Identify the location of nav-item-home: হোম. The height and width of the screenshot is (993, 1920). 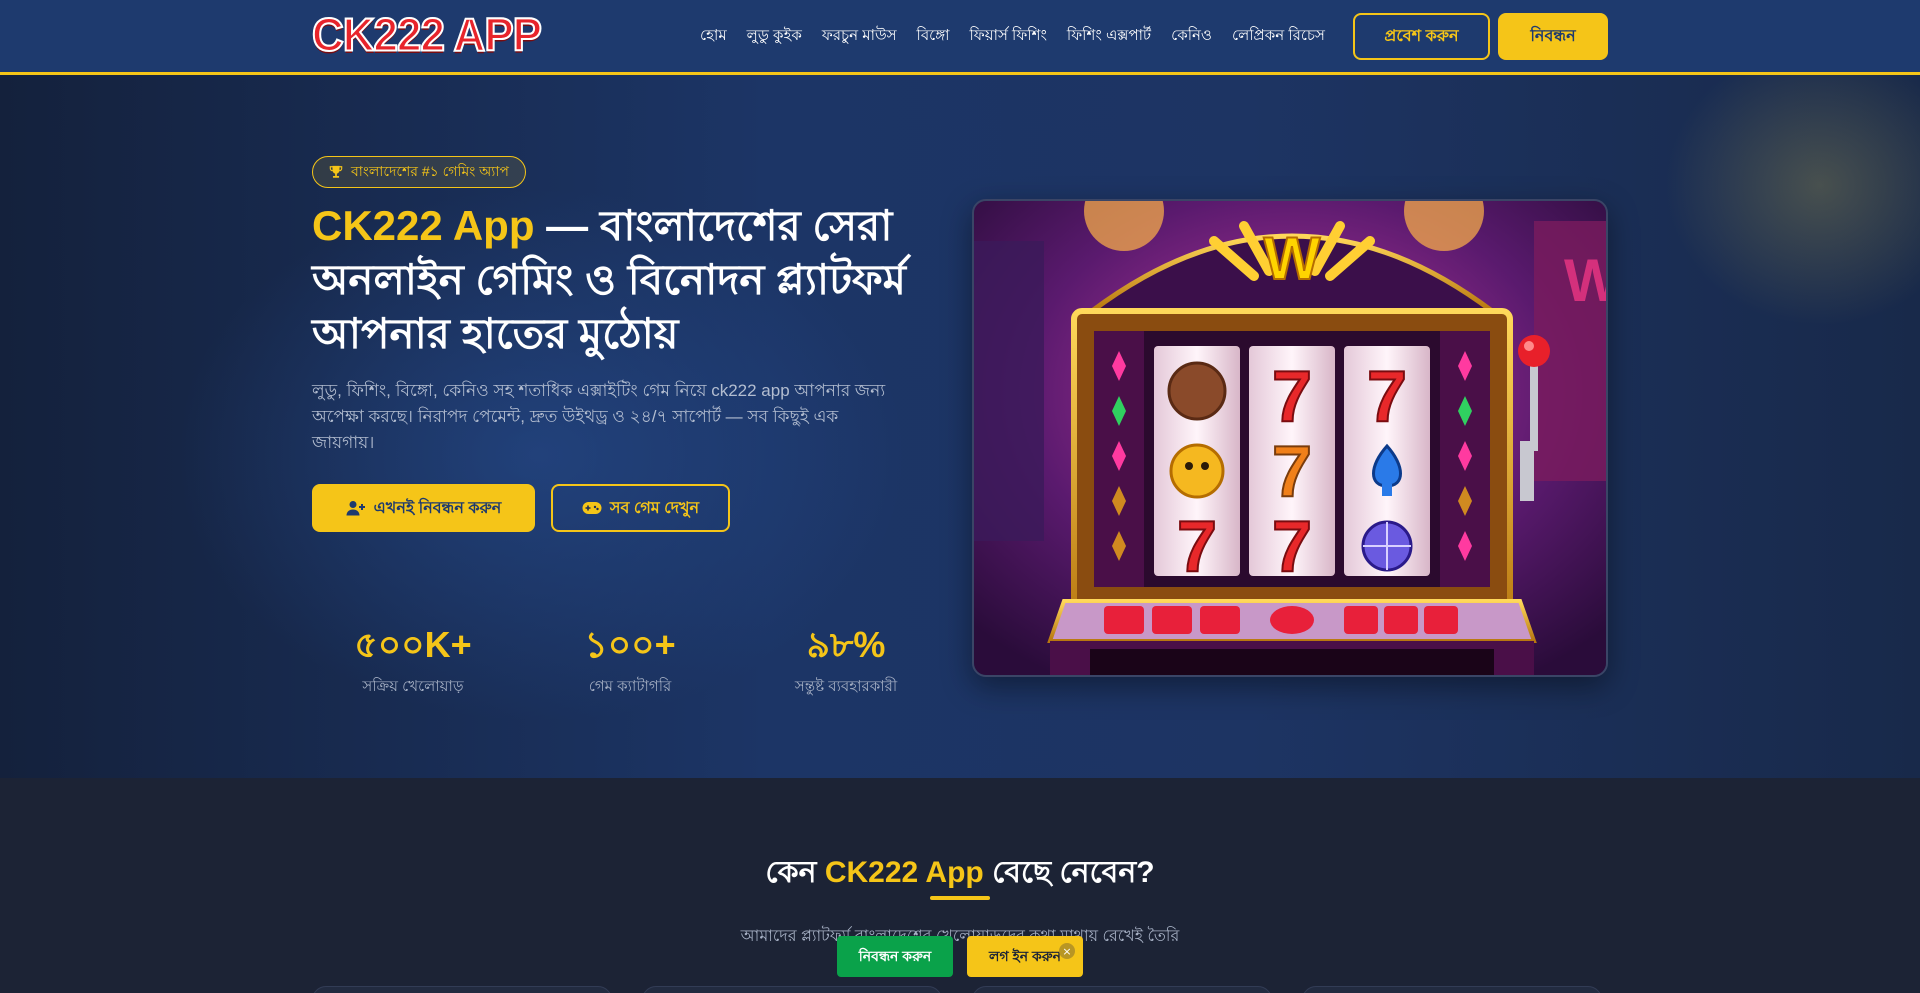
(713, 36).